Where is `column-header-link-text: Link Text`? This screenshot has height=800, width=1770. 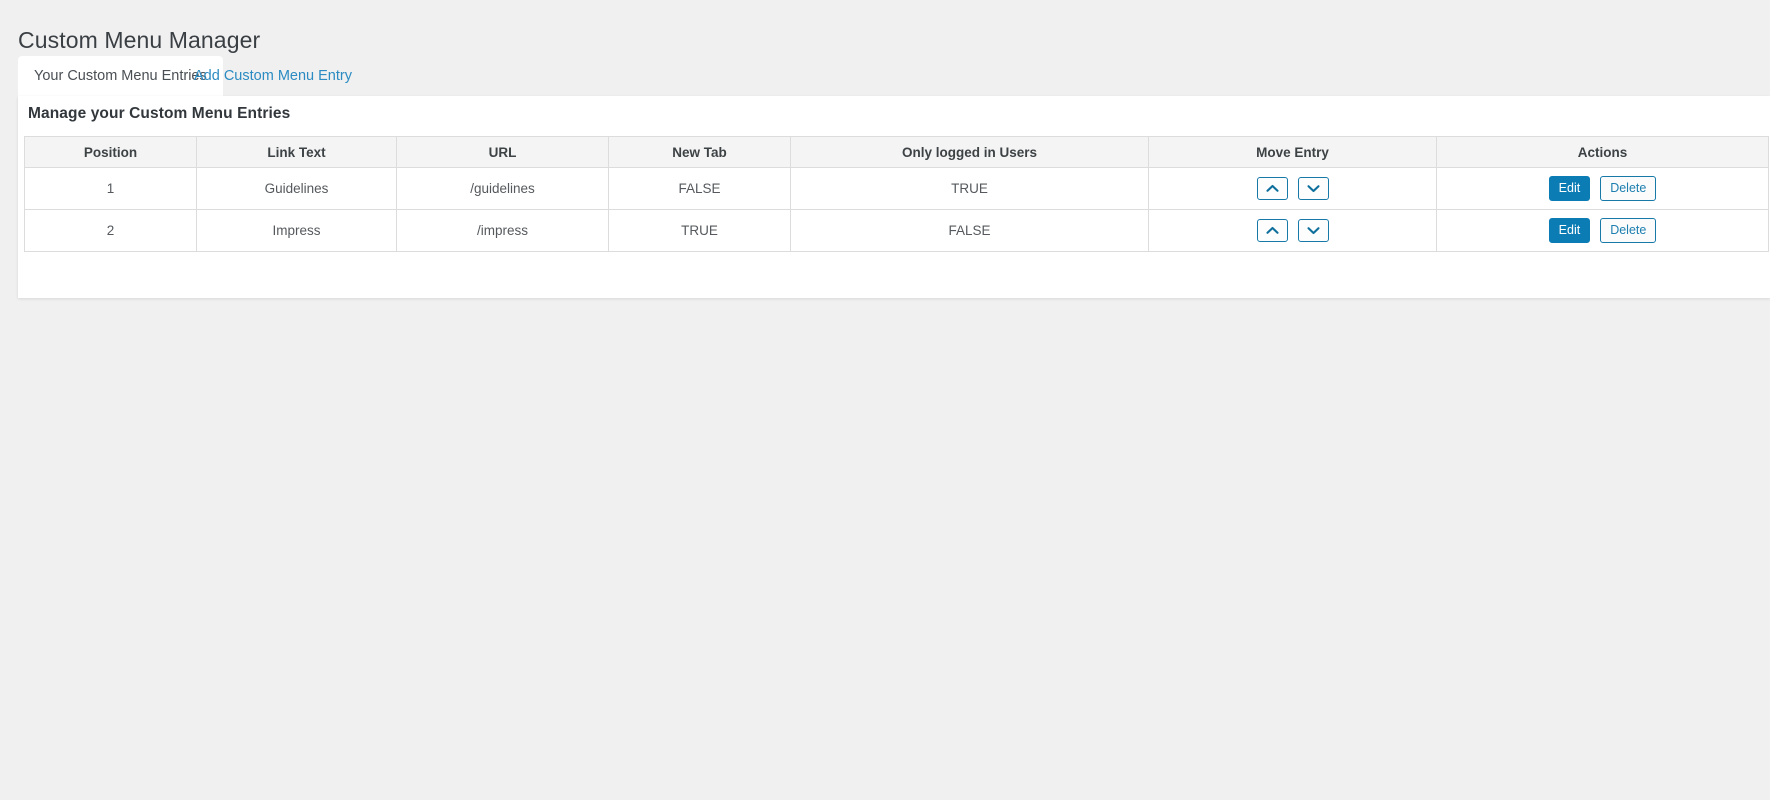
column-header-link-text: Link Text is located at coordinates (296, 152).